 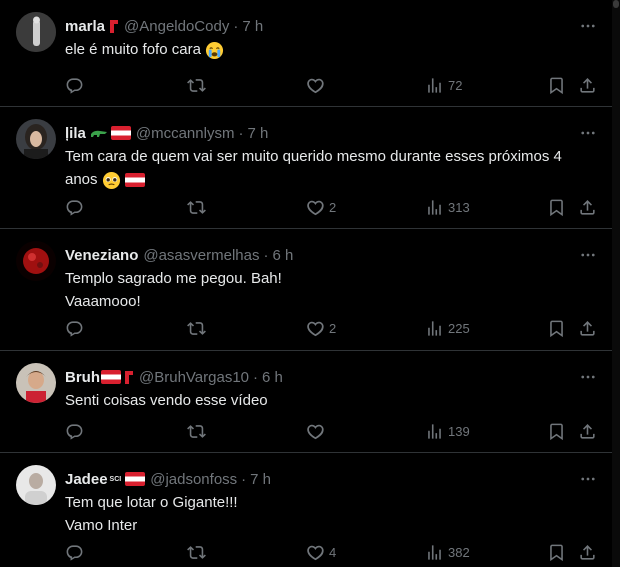 I want to click on tweet-header: Veneziano @asasvermelhas · 6 h, so click(x=326, y=255).